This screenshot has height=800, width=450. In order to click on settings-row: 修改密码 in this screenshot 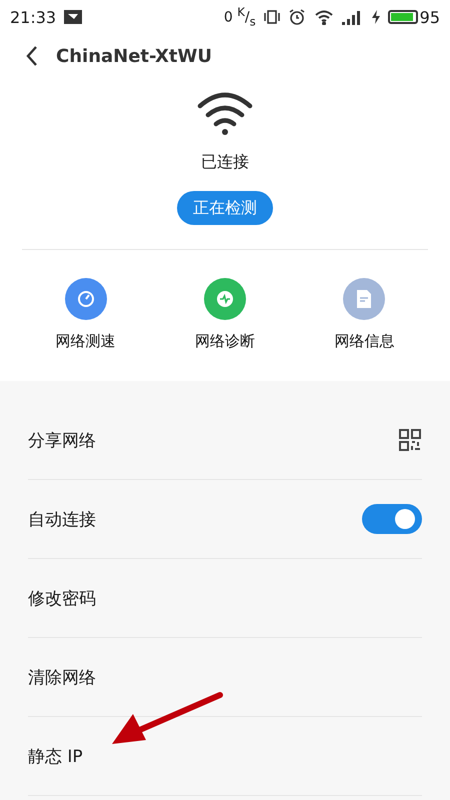, I will do `click(225, 598)`.